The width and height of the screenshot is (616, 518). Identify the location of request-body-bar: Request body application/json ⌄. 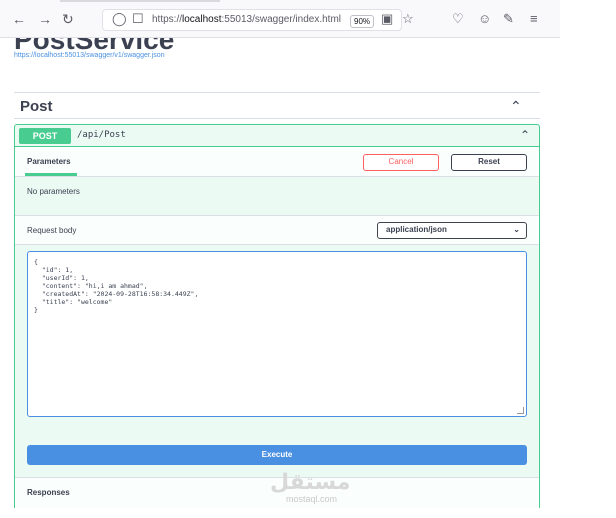
(277, 230).